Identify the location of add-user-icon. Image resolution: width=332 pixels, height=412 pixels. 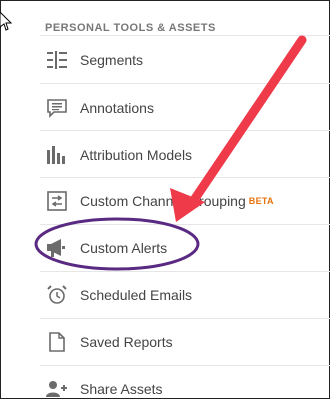
(57, 389).